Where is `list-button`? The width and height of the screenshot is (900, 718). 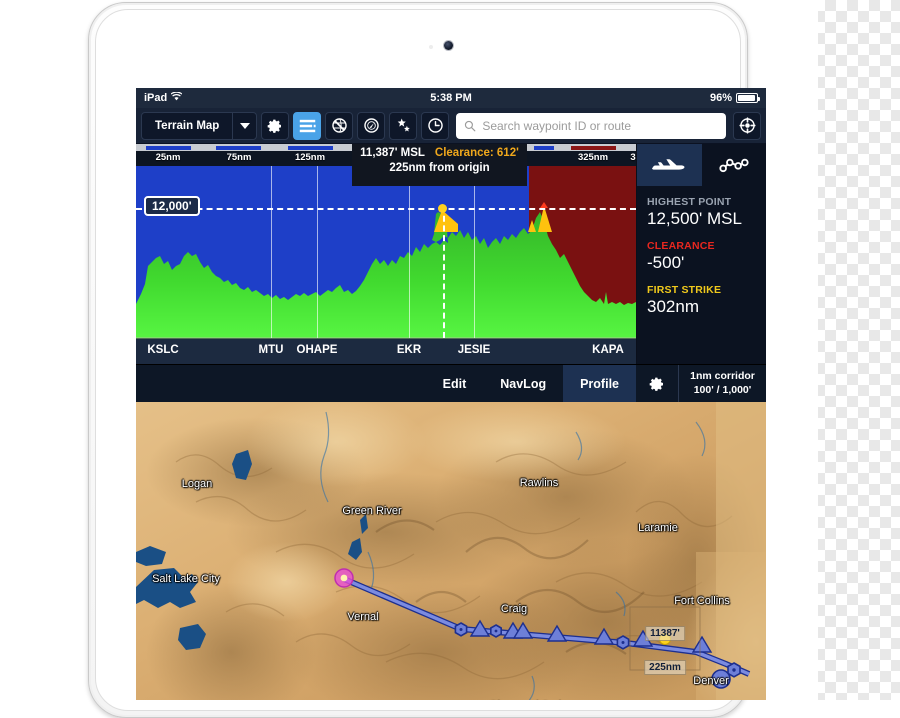 list-button is located at coordinates (307, 125).